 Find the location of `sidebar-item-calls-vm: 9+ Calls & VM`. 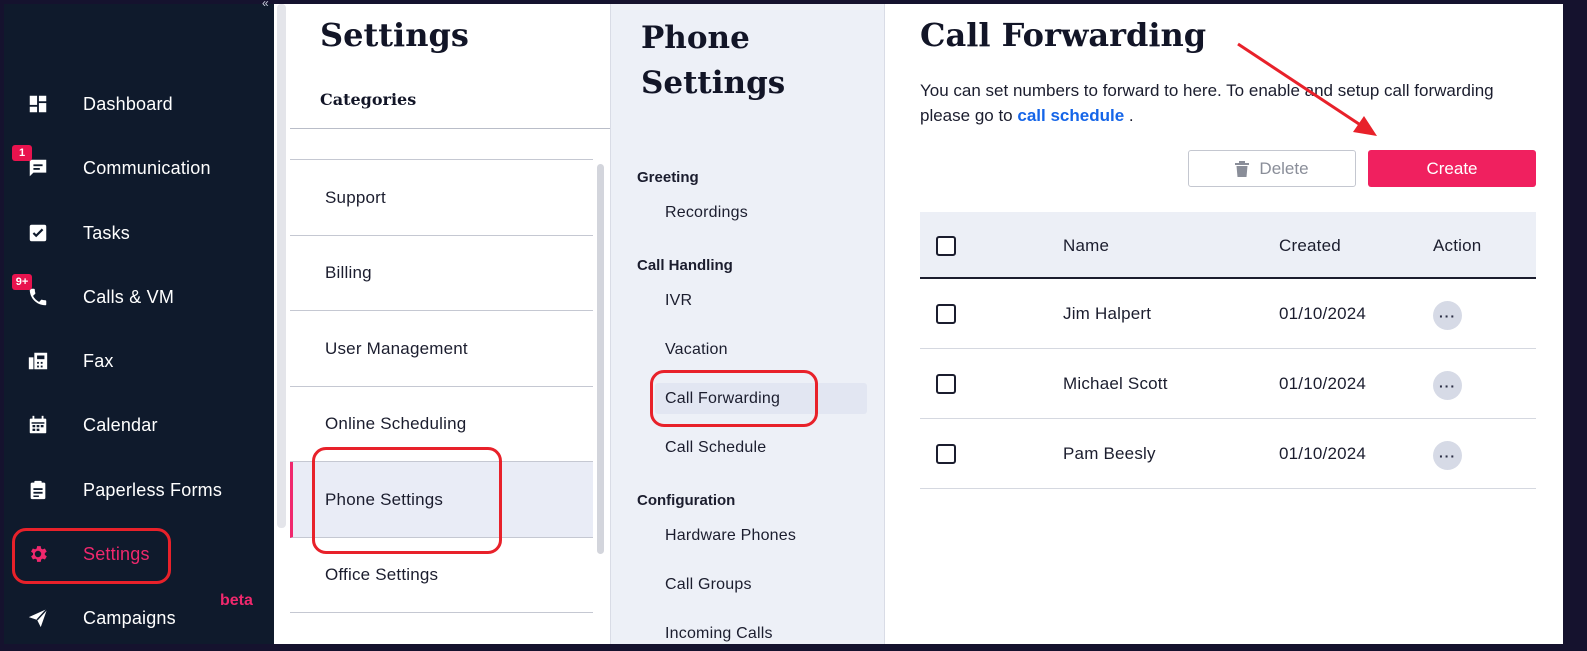

sidebar-item-calls-vm: 9+ Calls & VM is located at coordinates (139, 297).